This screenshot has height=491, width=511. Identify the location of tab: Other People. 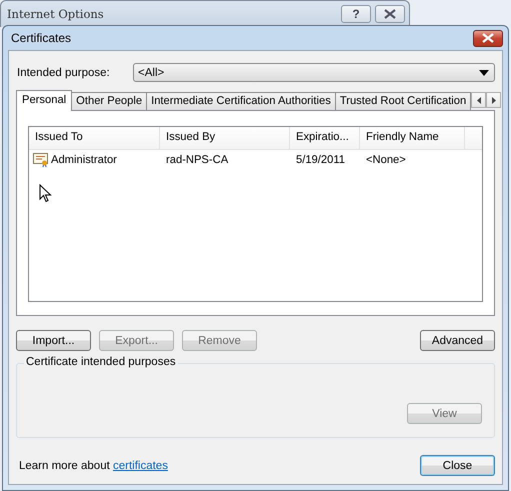
(109, 101).